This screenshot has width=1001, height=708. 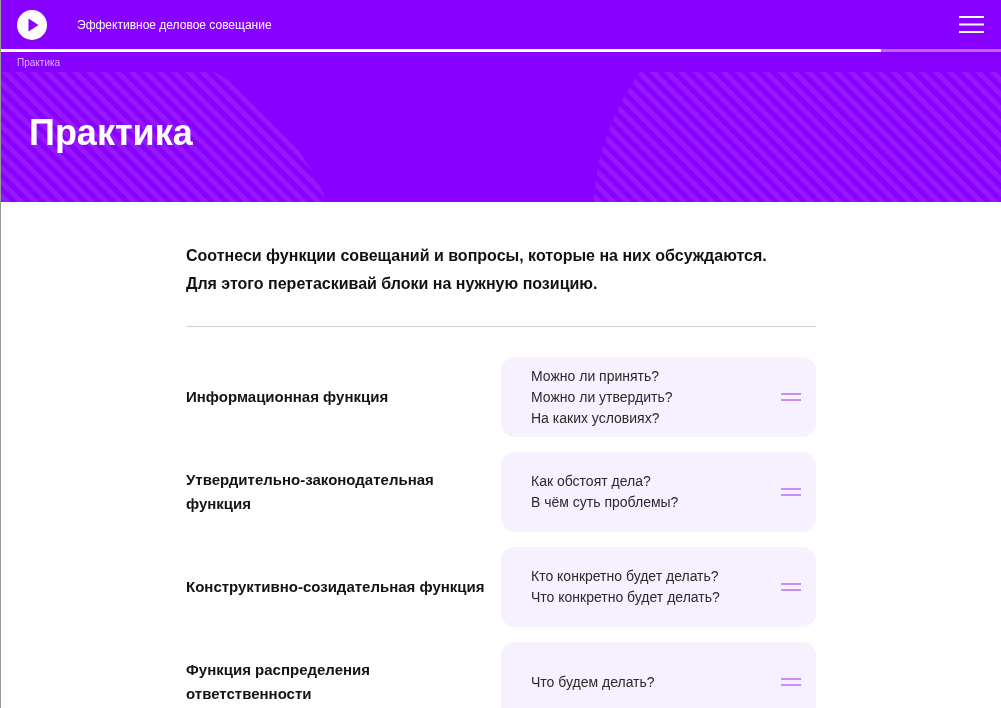 I want to click on question-text: Что будем делать?, so click(x=593, y=682).